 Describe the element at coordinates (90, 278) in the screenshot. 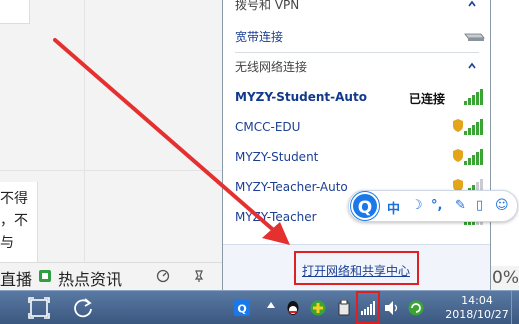

I see `hot-news-label: 热点资讯` at that location.